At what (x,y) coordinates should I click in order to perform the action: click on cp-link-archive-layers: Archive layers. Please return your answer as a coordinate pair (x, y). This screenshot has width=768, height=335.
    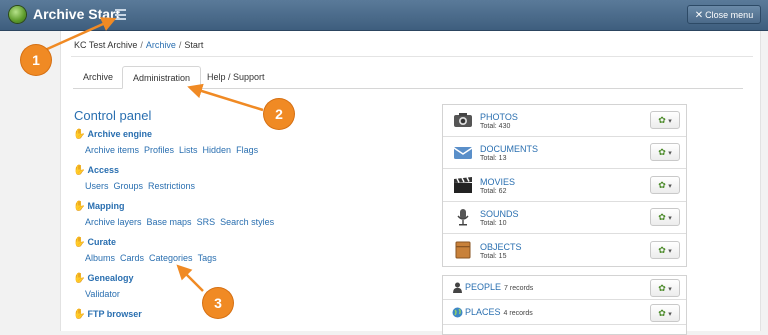
    Looking at the image, I should click on (113, 222).